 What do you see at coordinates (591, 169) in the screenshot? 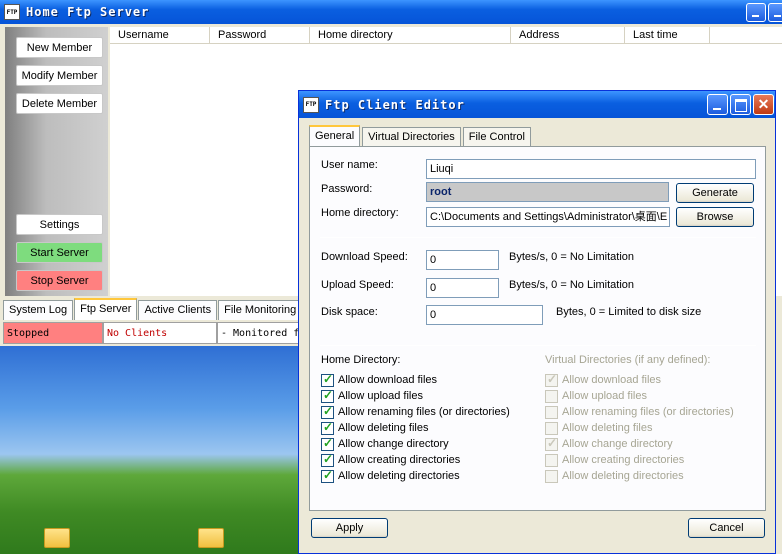
I see `username-input: Liuqi` at bounding box center [591, 169].